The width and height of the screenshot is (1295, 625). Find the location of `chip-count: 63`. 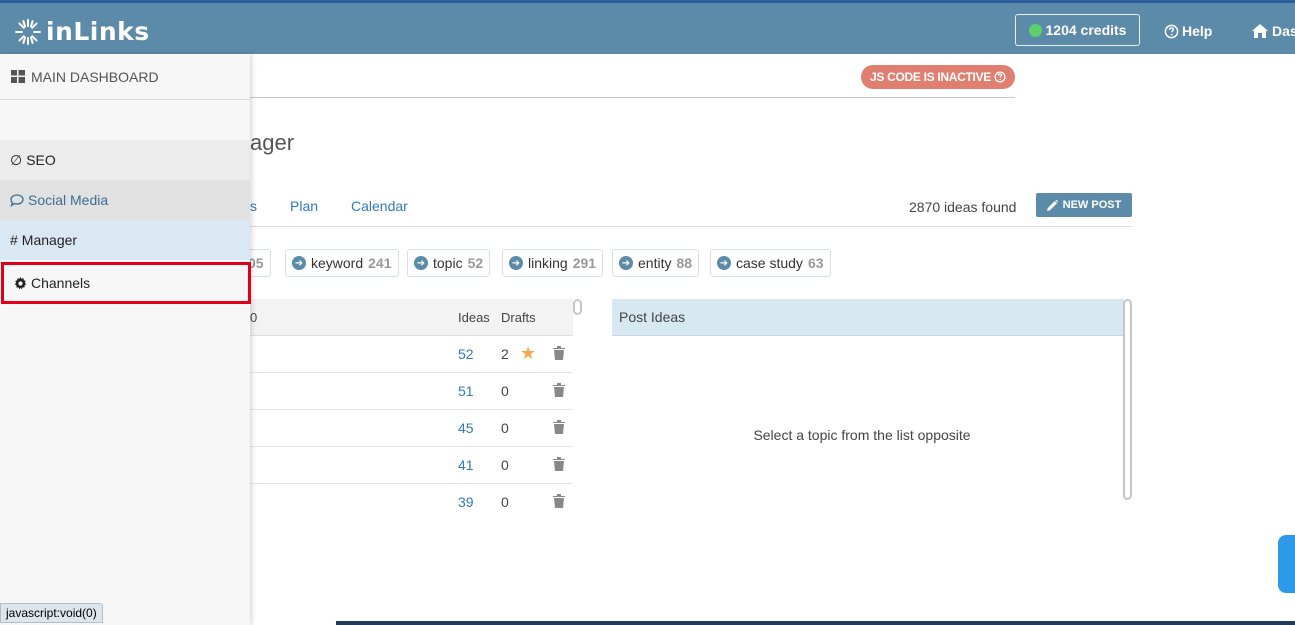

chip-count: 63 is located at coordinates (815, 263).